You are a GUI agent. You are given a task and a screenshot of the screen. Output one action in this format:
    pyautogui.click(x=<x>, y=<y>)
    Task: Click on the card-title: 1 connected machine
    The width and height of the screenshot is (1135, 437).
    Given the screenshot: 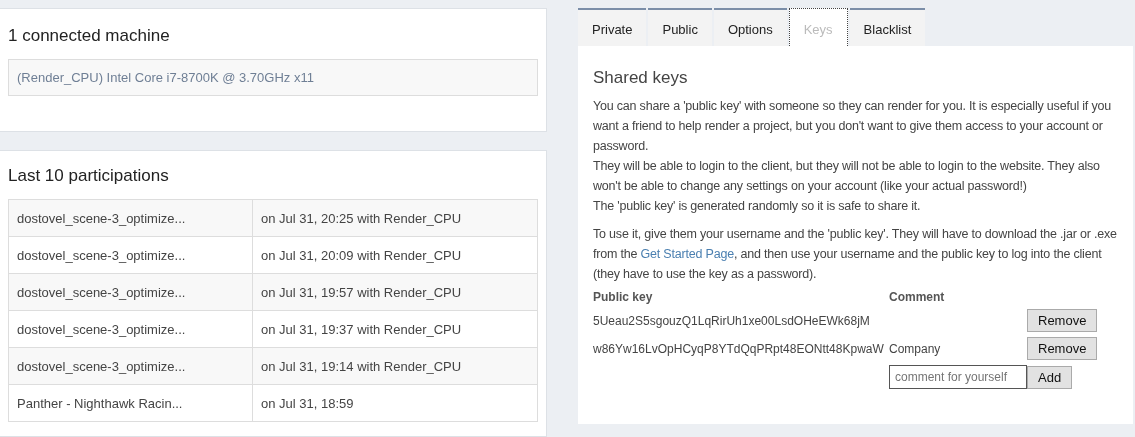 What is the action you would take?
    pyautogui.click(x=89, y=36)
    